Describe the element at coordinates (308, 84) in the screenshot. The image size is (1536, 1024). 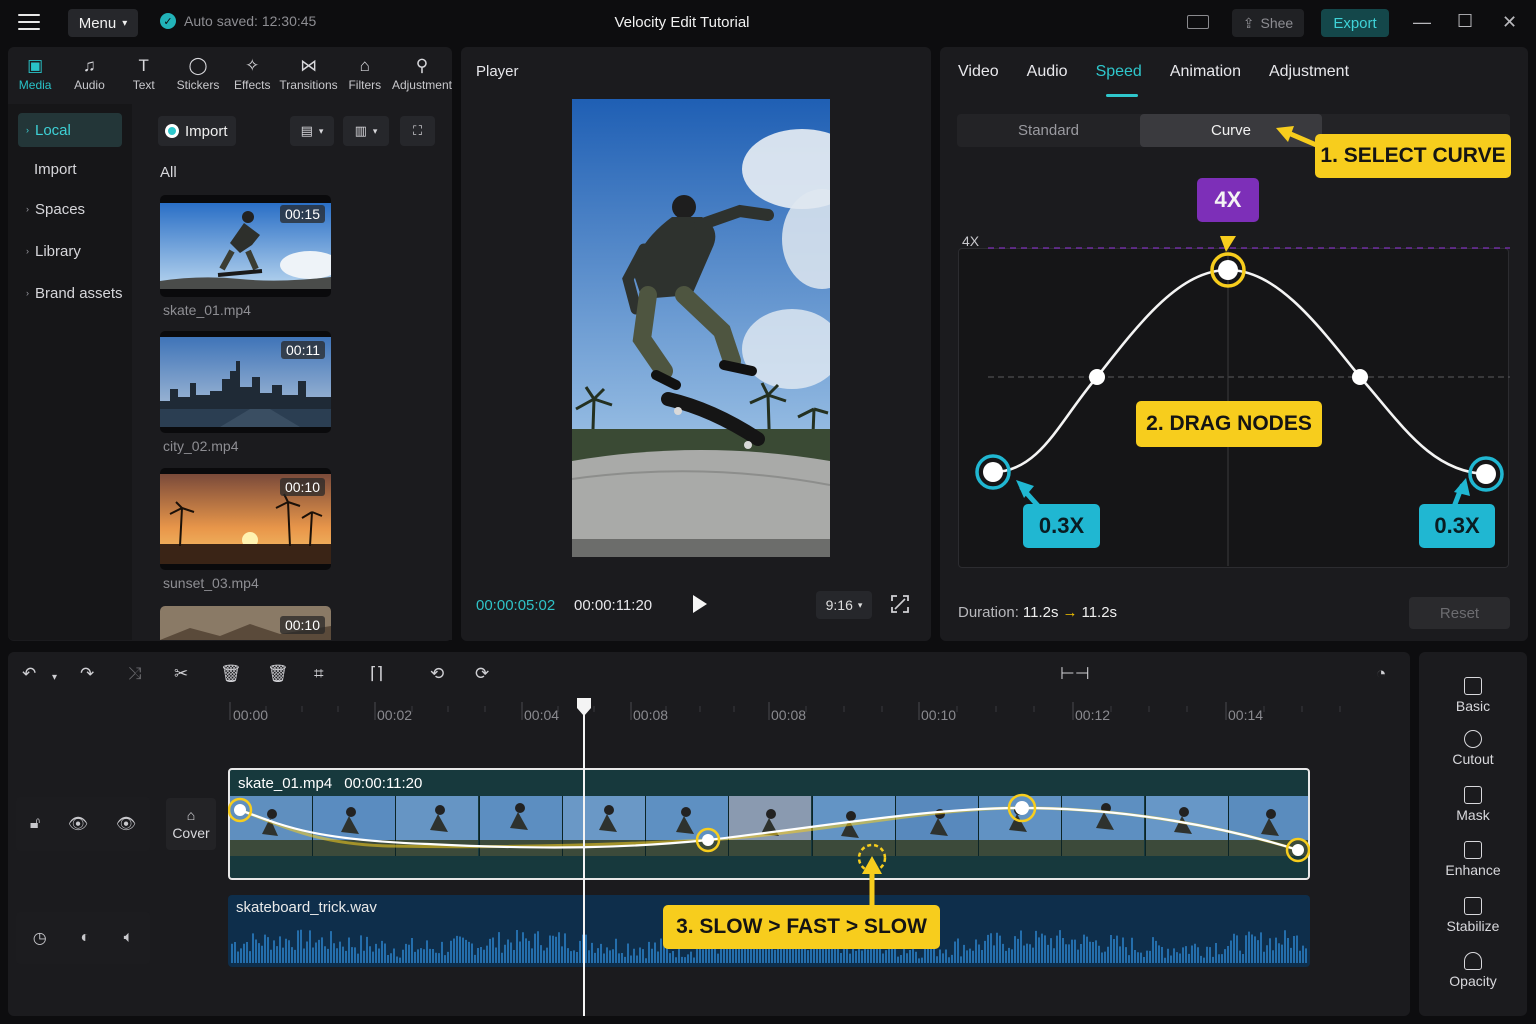
I see `tab-label: Transitions` at that location.